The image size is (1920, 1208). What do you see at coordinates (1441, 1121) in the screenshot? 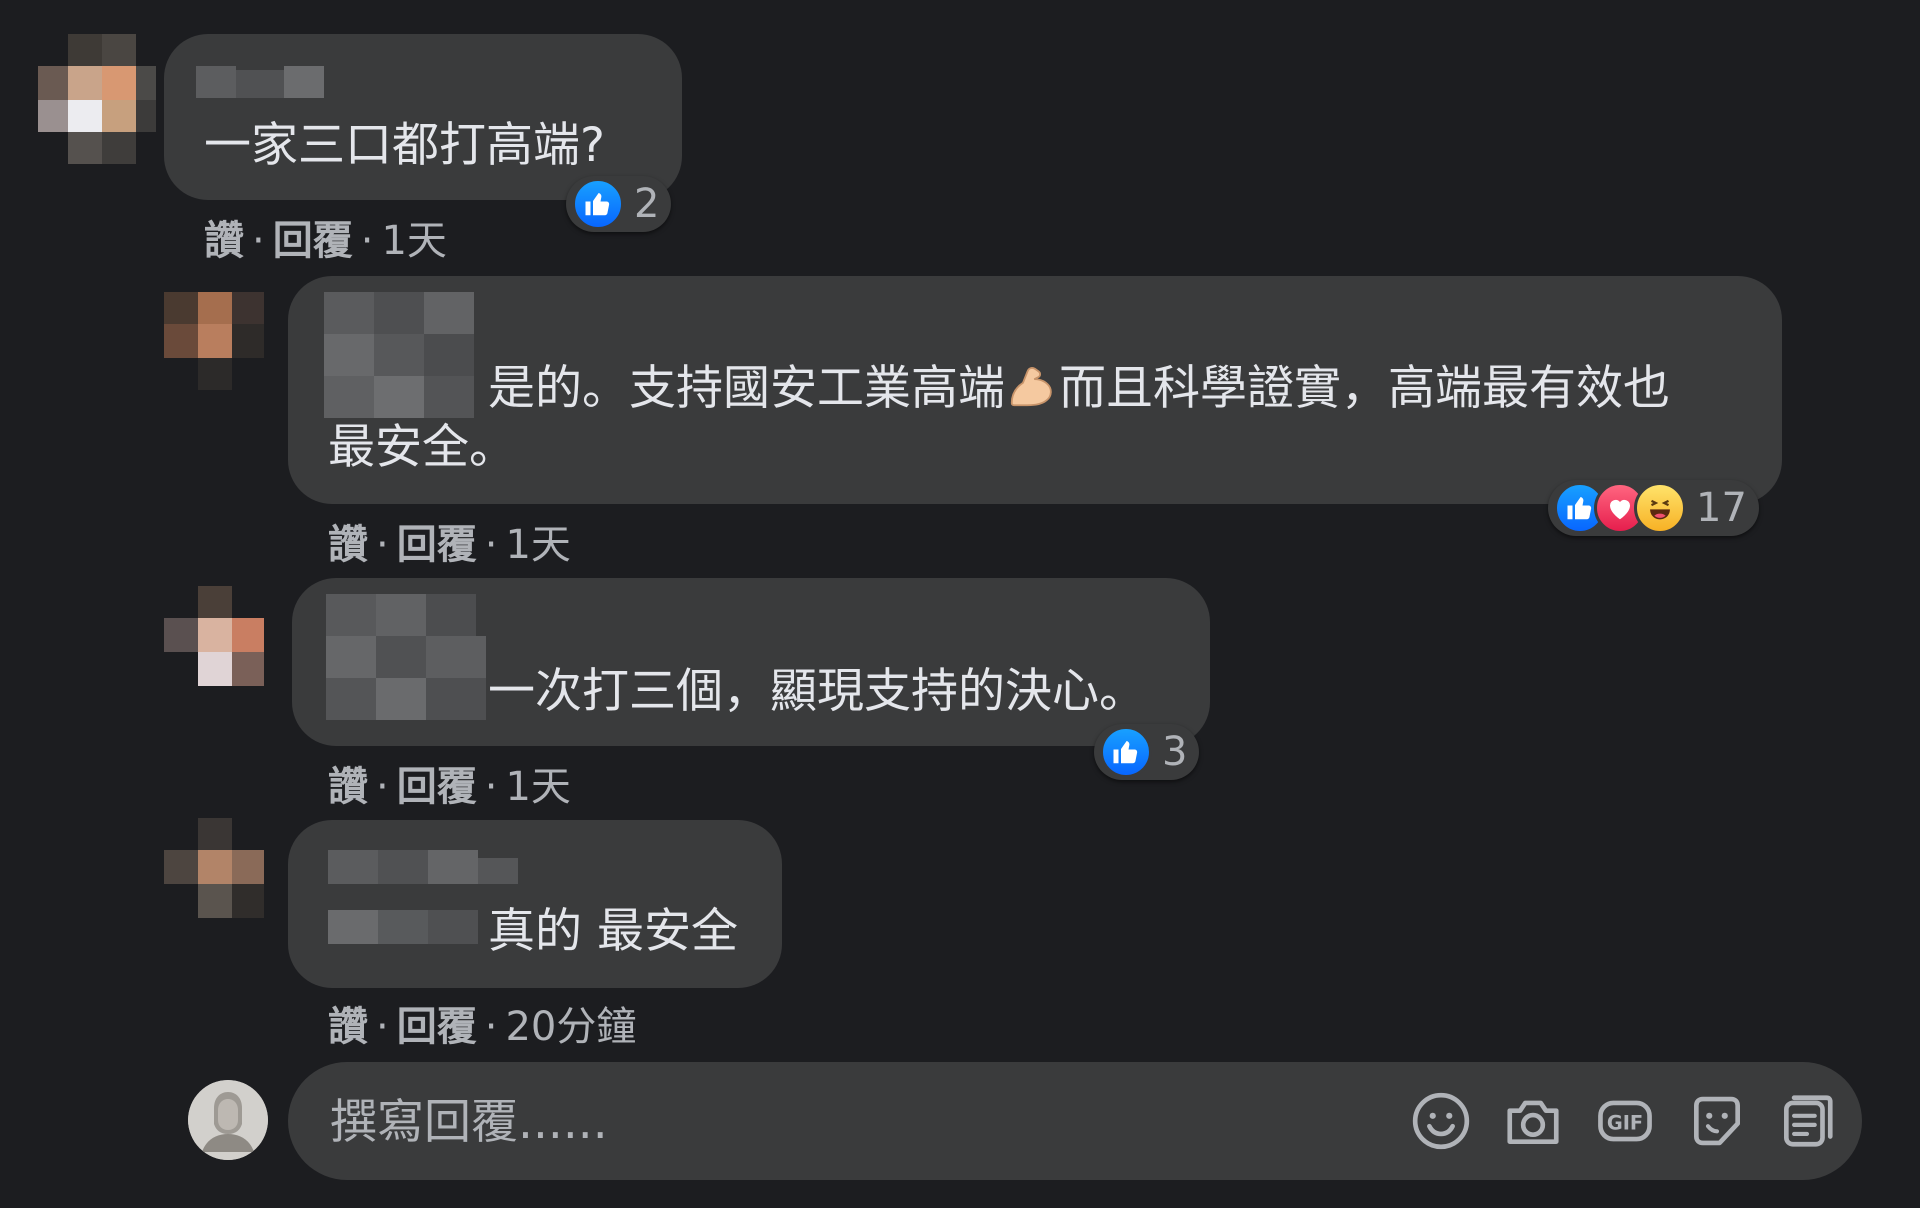
I see `emoji-icon` at bounding box center [1441, 1121].